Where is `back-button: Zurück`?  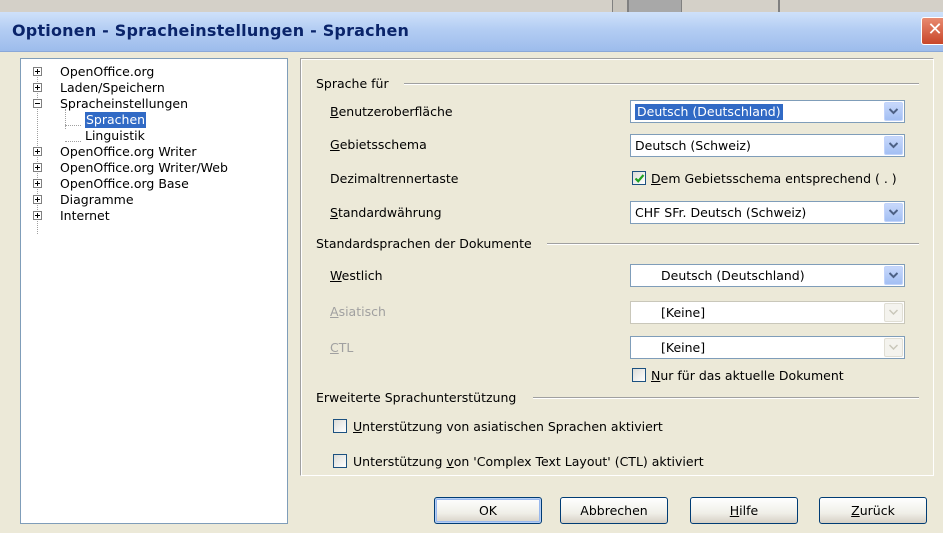
back-button: Zurück is located at coordinates (873, 510).